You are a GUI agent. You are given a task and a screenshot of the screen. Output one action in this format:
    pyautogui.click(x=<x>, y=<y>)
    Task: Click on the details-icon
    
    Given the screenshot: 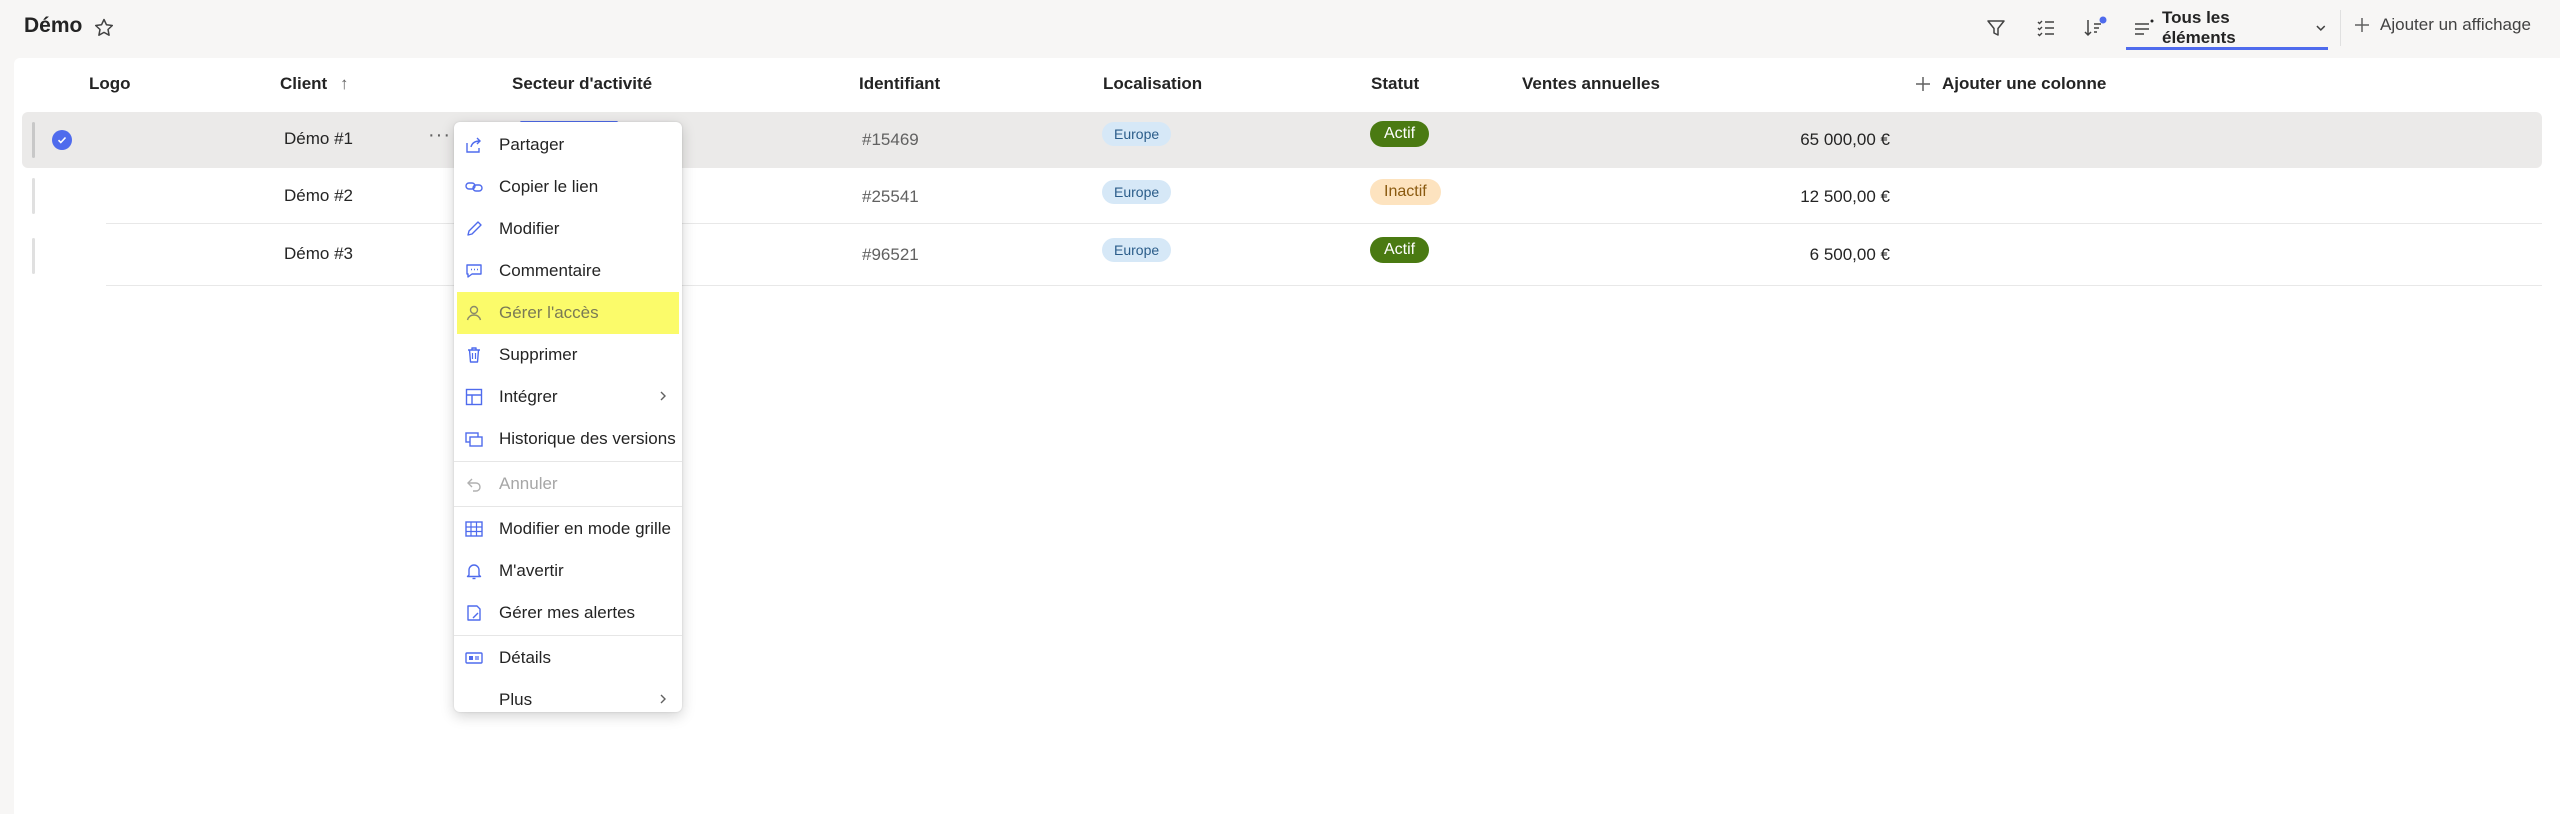 What is the action you would take?
    pyautogui.click(x=474, y=658)
    